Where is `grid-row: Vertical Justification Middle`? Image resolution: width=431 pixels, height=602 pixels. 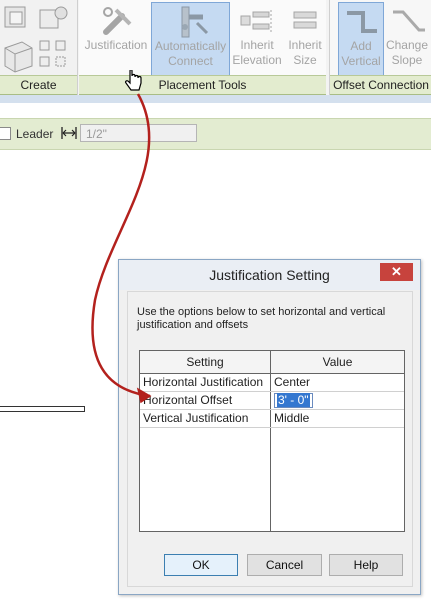
grid-row: Vertical Justification Middle is located at coordinates (272, 419).